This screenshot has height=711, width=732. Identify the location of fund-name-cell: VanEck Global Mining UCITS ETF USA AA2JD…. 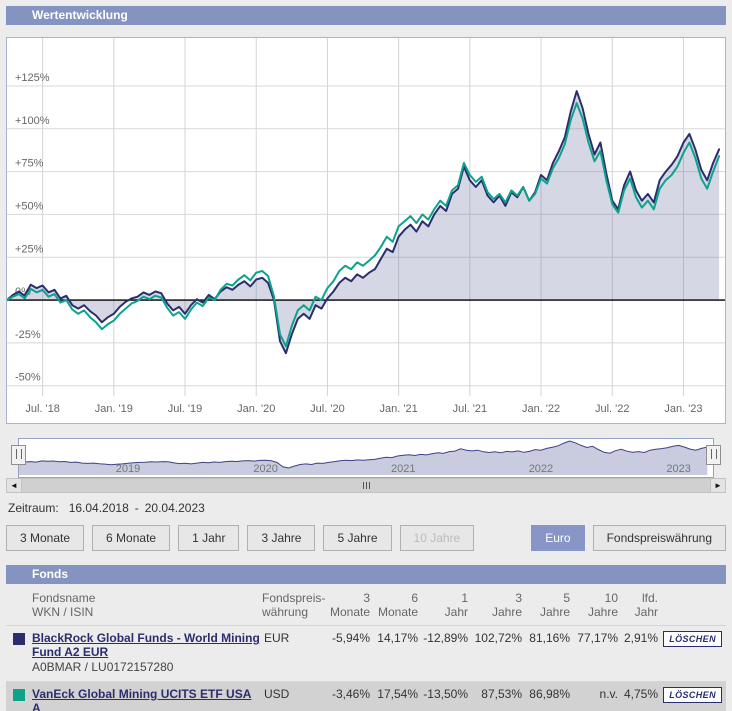
(147, 699).